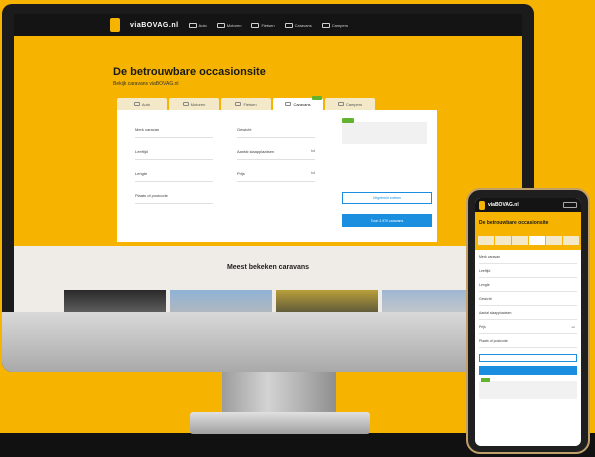 The width and height of the screenshot is (595, 457). Describe the element at coordinates (503, 205) in the screenshot. I see `phone-logo-text: viaBOVAG.nl` at that location.